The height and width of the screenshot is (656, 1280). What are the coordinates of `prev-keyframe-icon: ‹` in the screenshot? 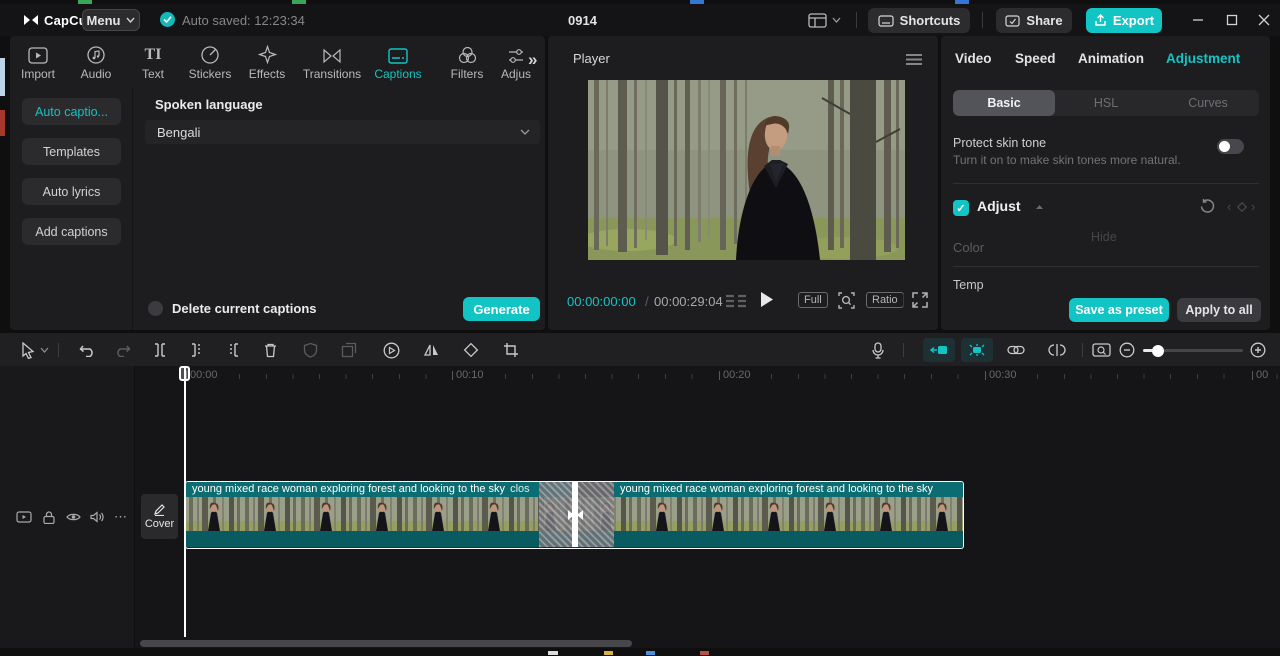 It's located at (1229, 206).